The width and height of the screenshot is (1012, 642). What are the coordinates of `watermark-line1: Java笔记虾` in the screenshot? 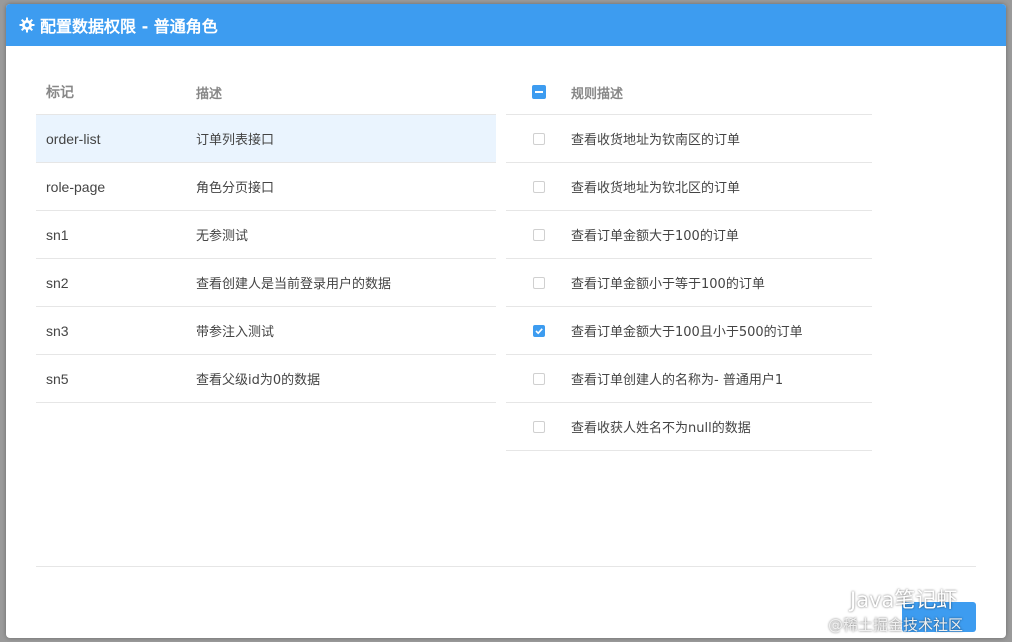 It's located at (912, 599).